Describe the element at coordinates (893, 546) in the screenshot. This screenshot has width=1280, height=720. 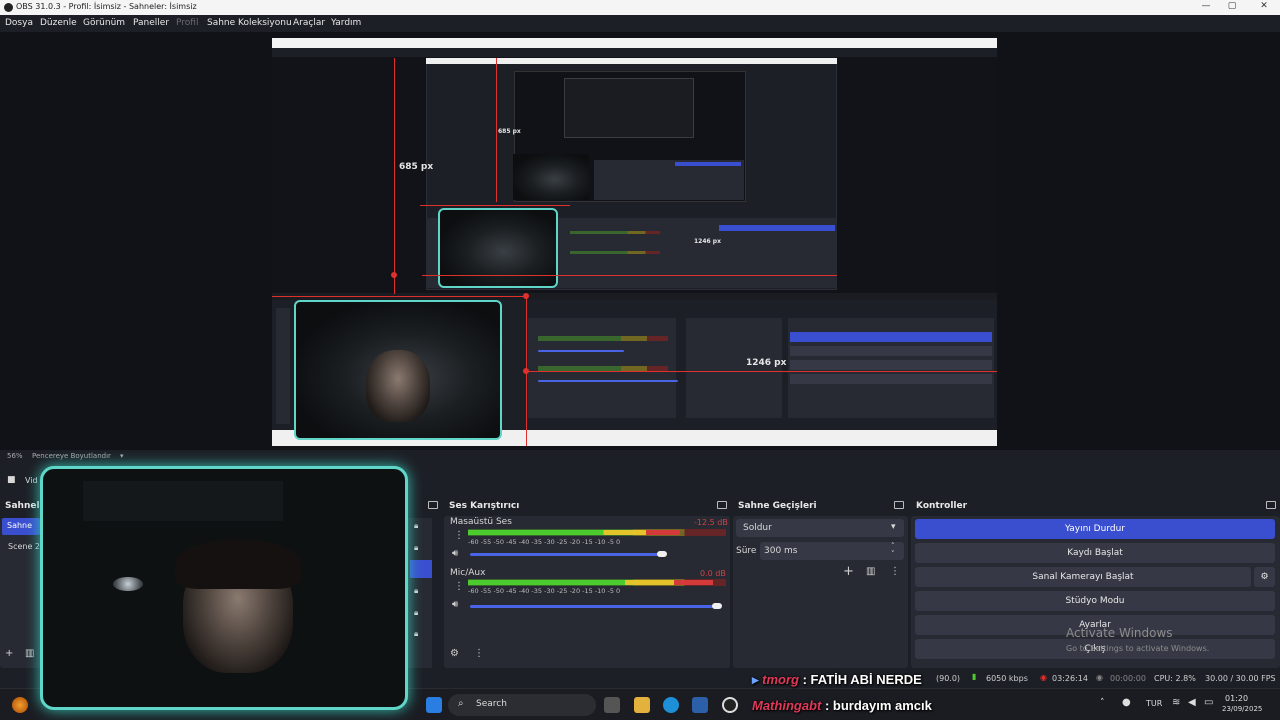
I see `stepper-up-icon: ˄` at that location.